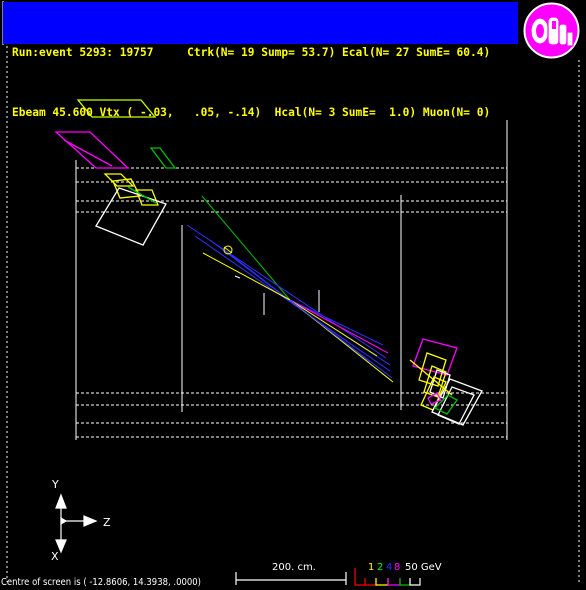 The image size is (586, 590). I want to click on opal-logo, so click(551, 30).